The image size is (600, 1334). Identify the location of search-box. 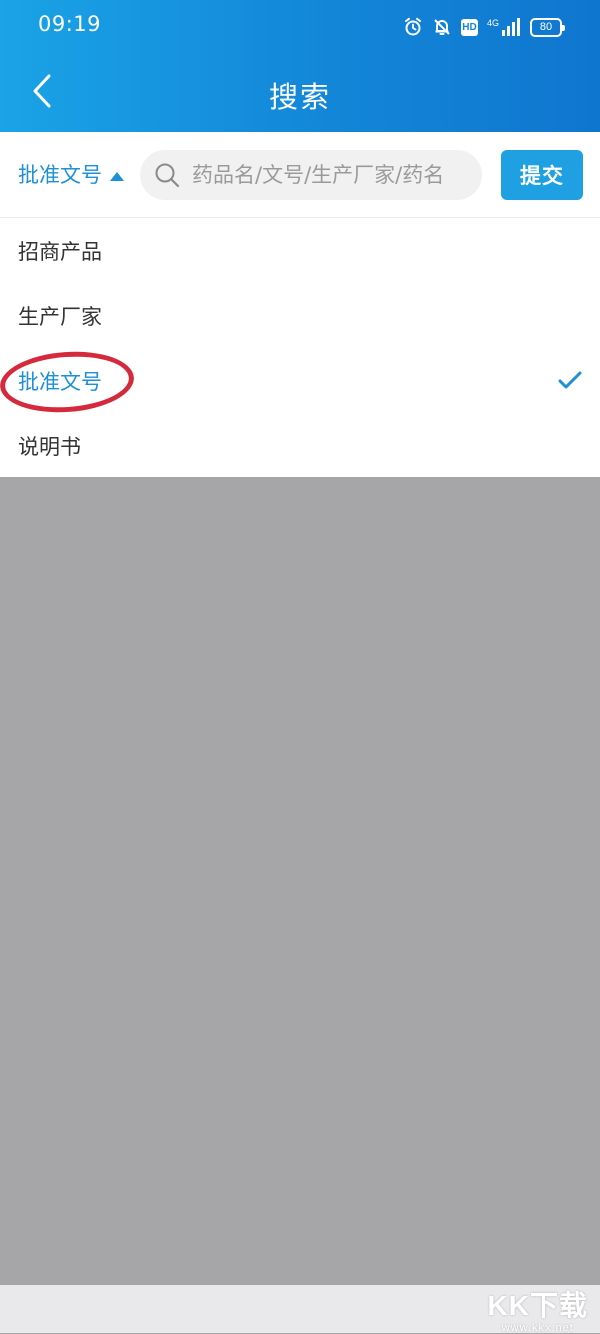
(311, 175).